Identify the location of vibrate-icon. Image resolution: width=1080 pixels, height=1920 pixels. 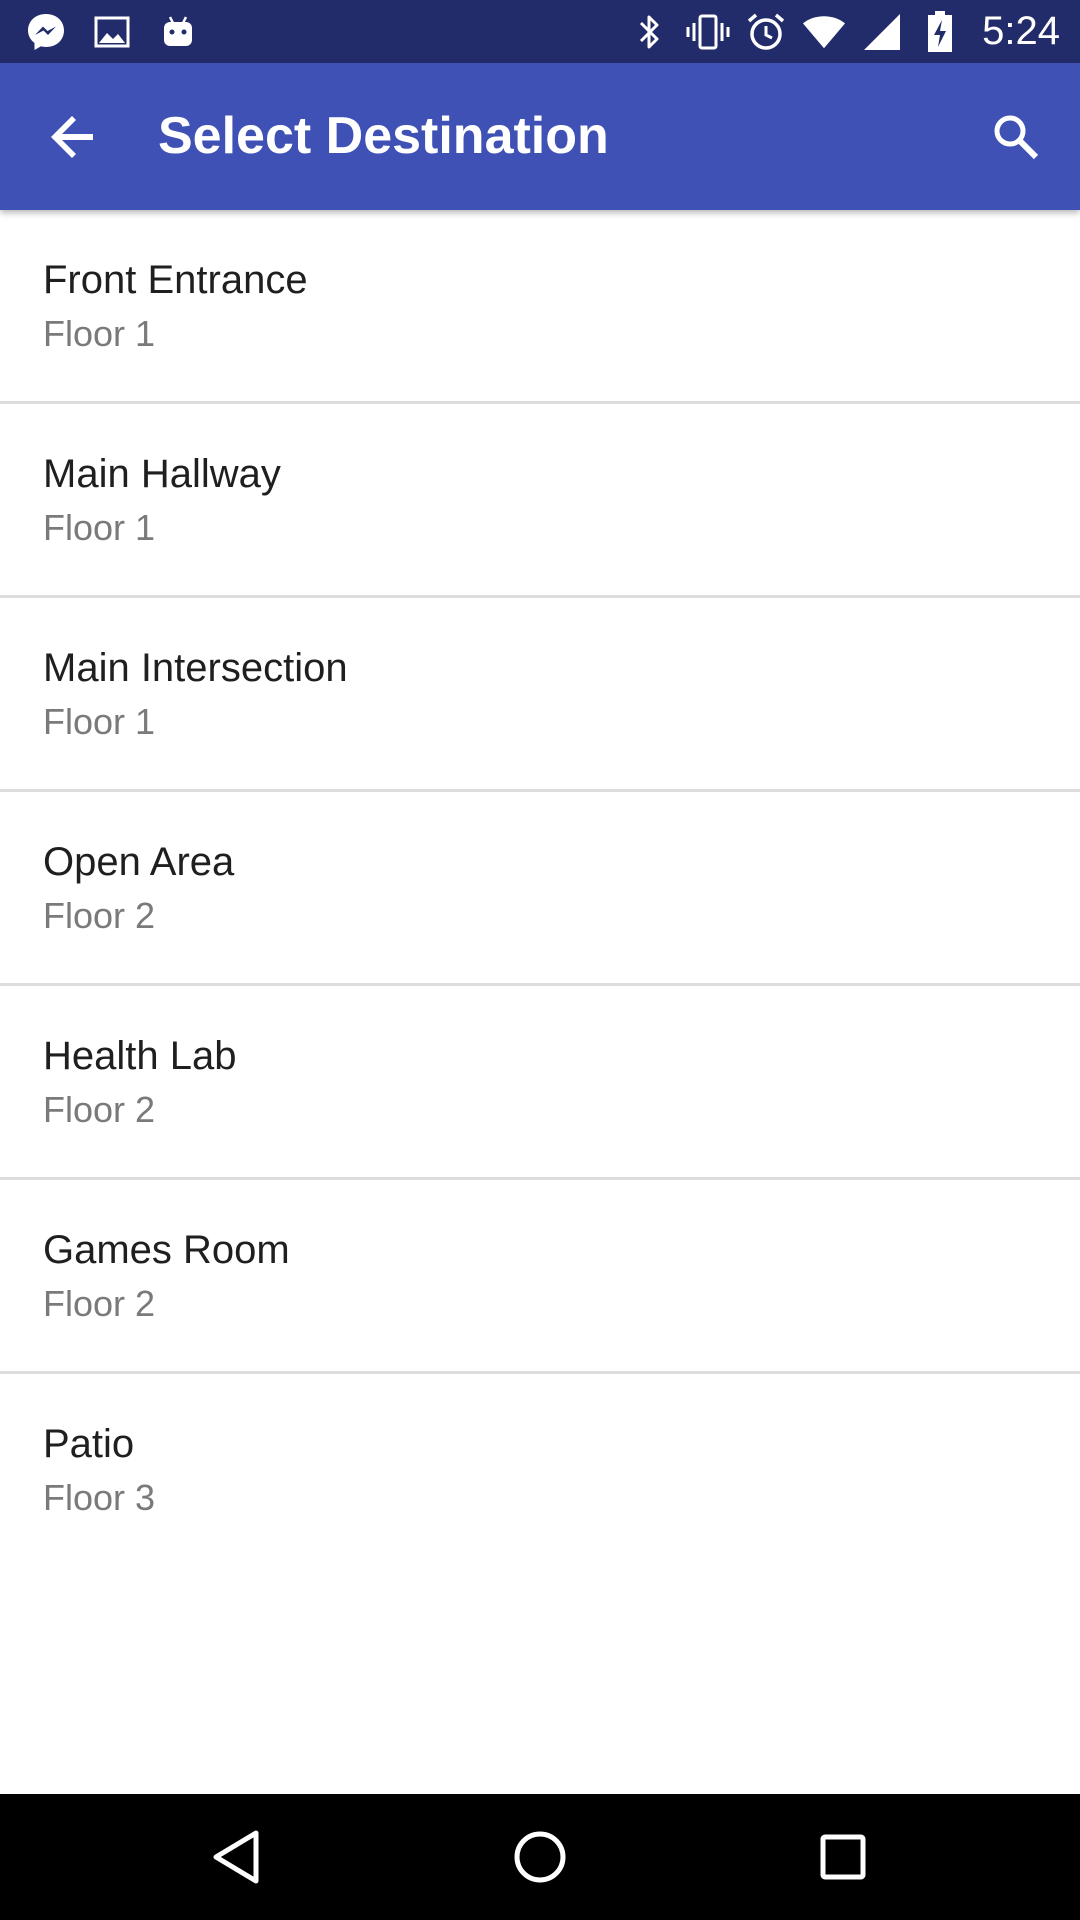
(708, 32).